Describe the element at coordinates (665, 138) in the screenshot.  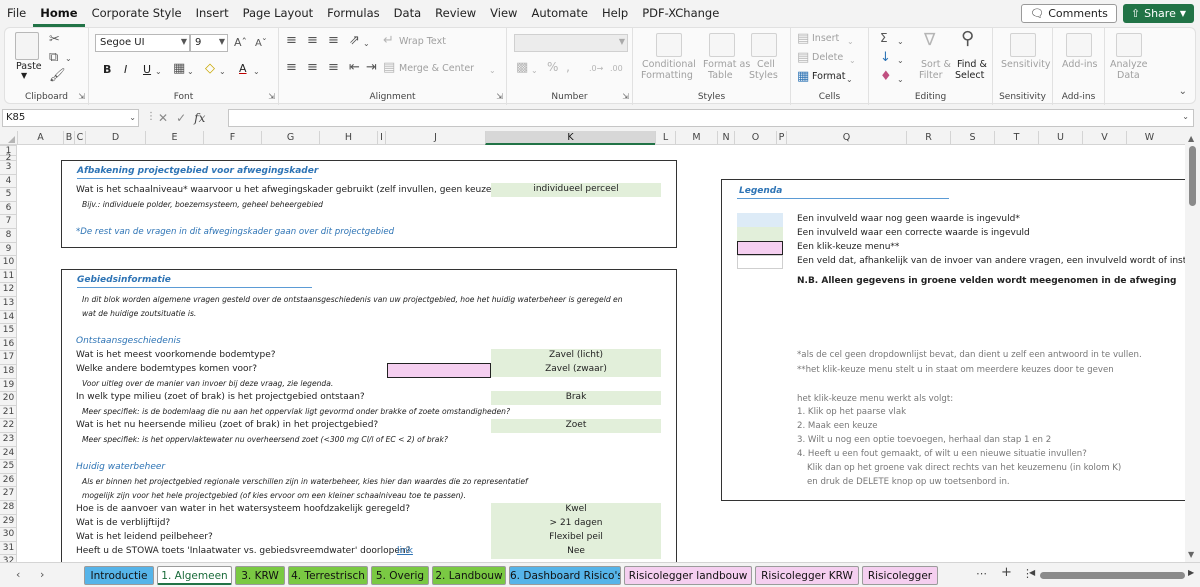
I see `column-header-l: L` at that location.